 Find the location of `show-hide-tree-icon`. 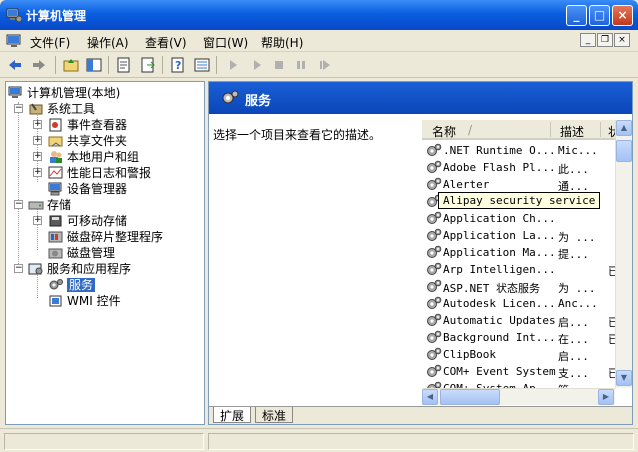

show-hide-tree-icon is located at coordinates (94, 65).